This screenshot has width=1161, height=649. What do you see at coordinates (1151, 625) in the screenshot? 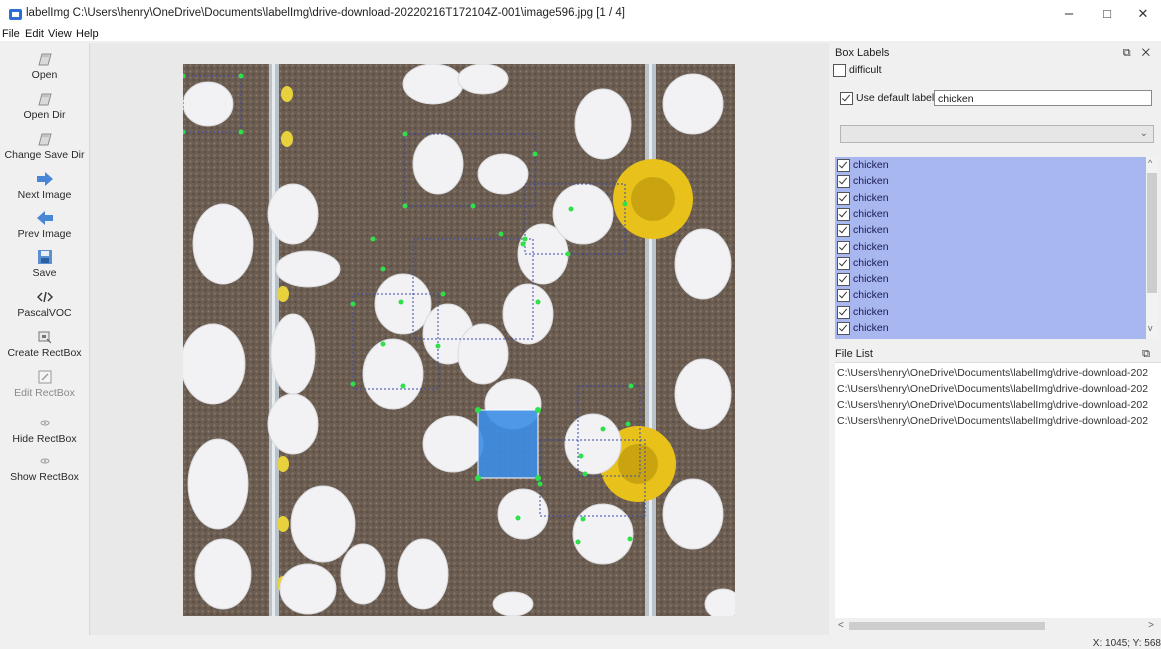
I see `scroll-right-icon: >` at bounding box center [1151, 625].